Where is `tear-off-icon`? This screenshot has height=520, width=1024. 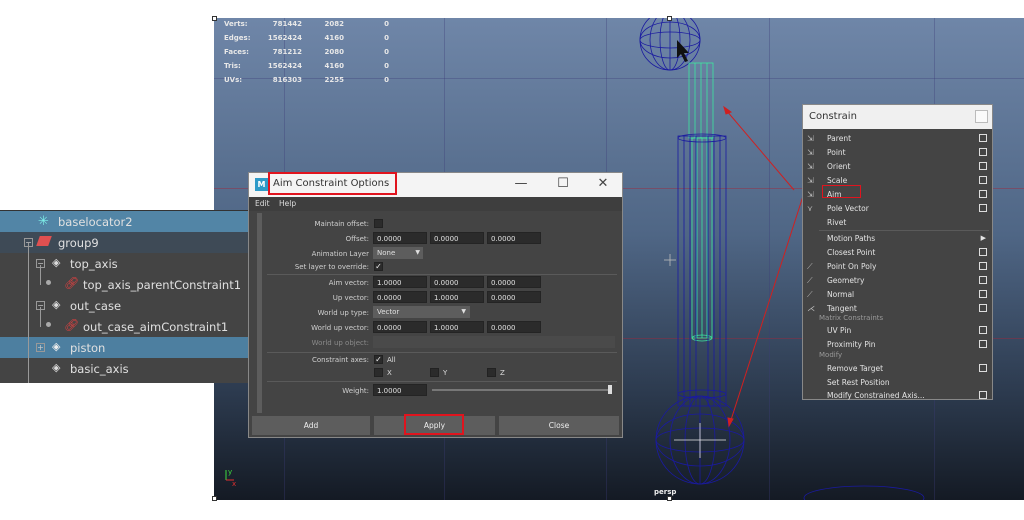
tear-off-icon is located at coordinates (981, 116).